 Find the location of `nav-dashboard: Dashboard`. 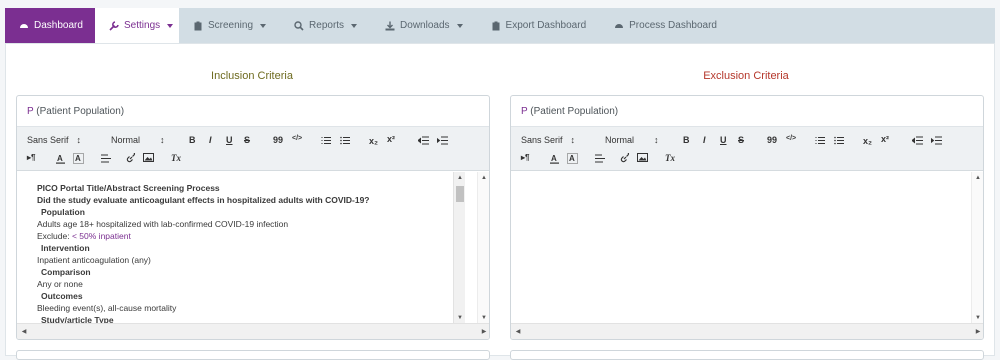

nav-dashboard: Dashboard is located at coordinates (50, 25).